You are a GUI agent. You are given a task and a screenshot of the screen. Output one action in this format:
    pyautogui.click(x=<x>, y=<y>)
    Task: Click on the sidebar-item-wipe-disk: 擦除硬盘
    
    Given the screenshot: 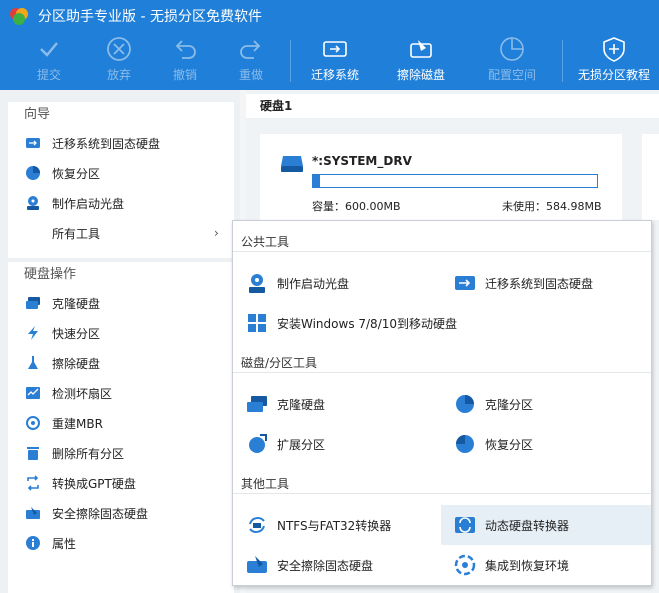 What is the action you would take?
    pyautogui.click(x=121, y=363)
    